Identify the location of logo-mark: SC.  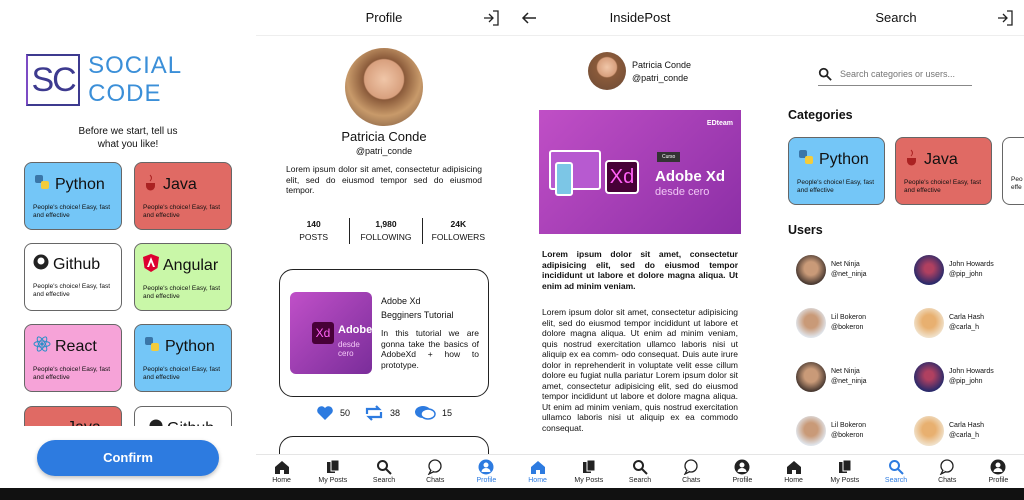
(53, 80).